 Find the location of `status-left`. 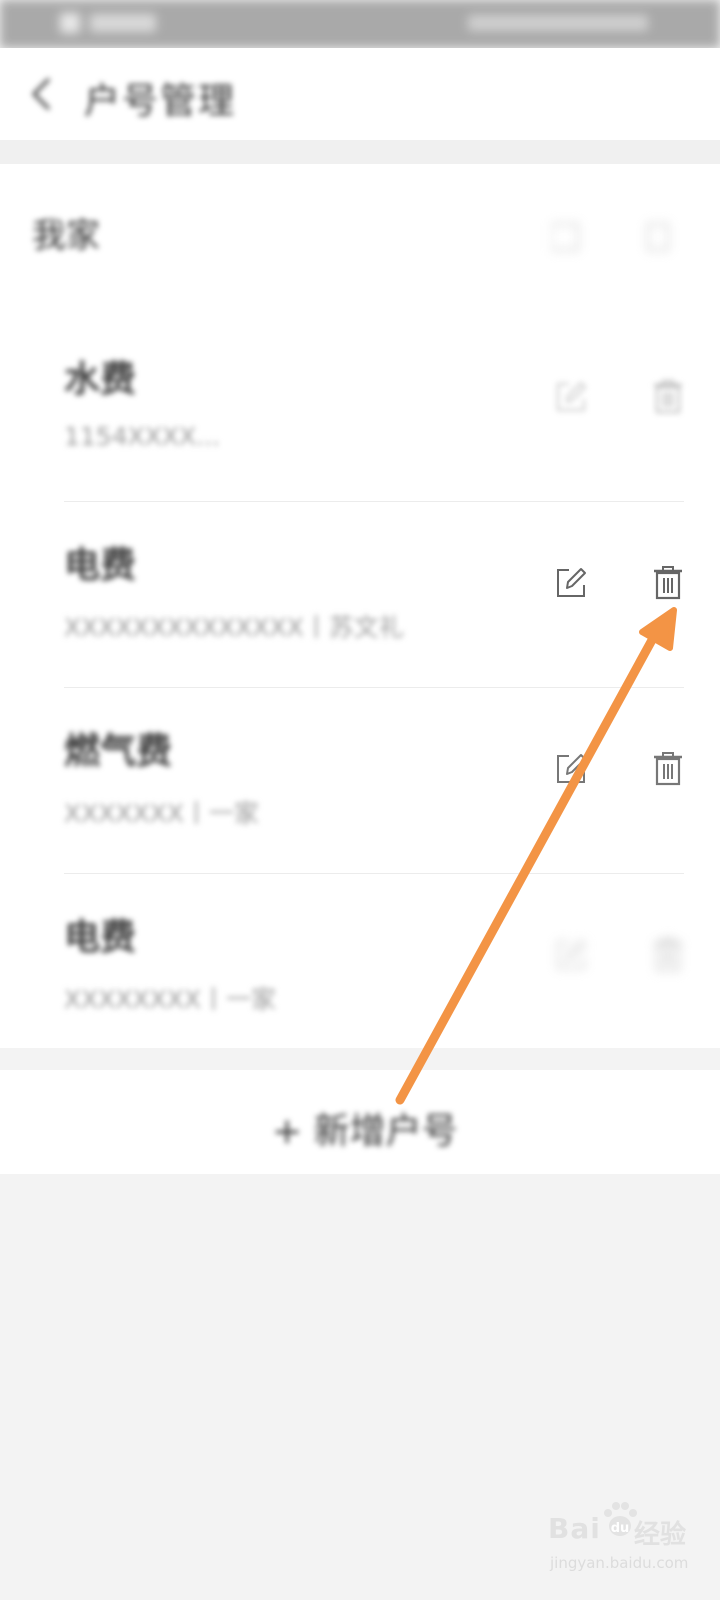

status-left is located at coordinates (108, 23).